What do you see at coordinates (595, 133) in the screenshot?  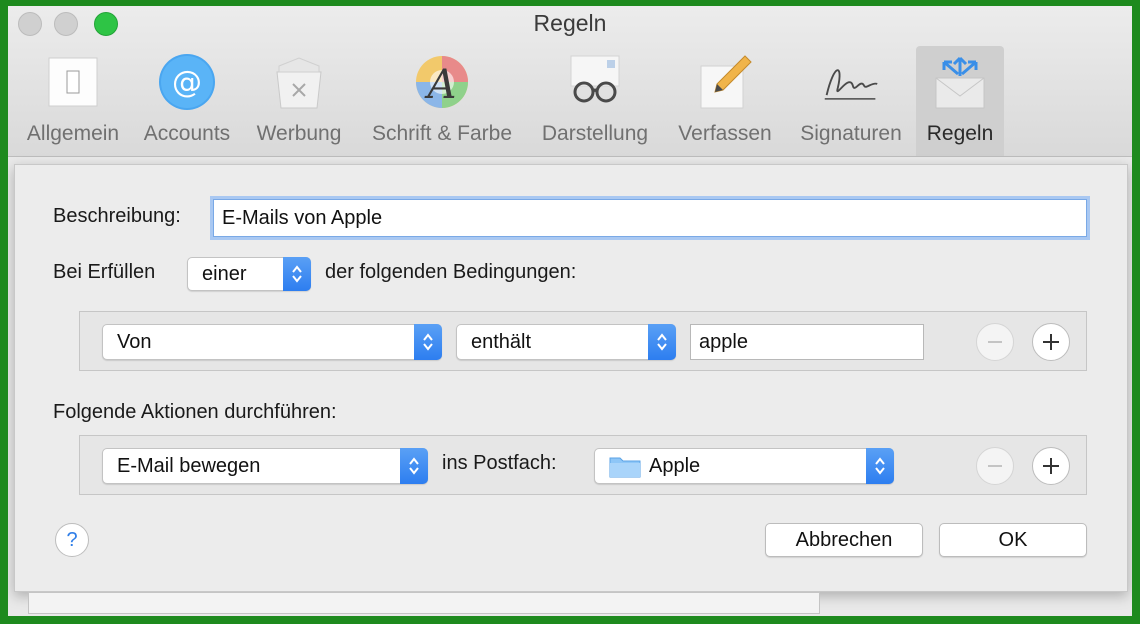 I see `tab-label: Darstellung` at bounding box center [595, 133].